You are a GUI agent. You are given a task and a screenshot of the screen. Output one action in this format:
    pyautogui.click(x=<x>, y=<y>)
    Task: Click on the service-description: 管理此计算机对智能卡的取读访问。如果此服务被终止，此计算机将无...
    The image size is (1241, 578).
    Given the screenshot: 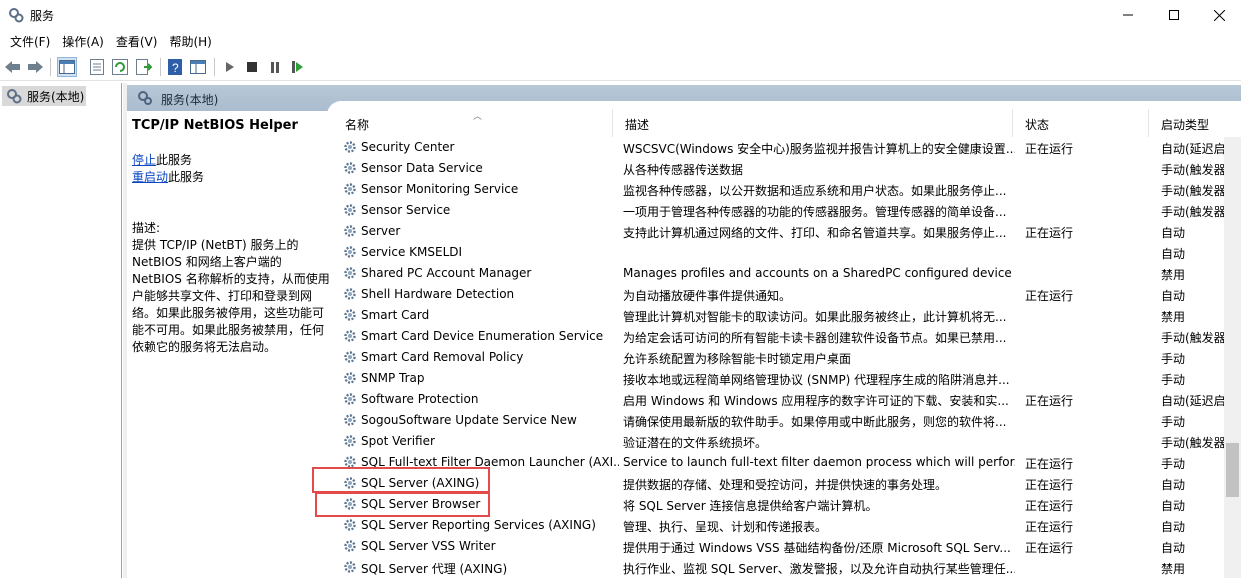 What is the action you would take?
    pyautogui.click(x=815, y=317)
    